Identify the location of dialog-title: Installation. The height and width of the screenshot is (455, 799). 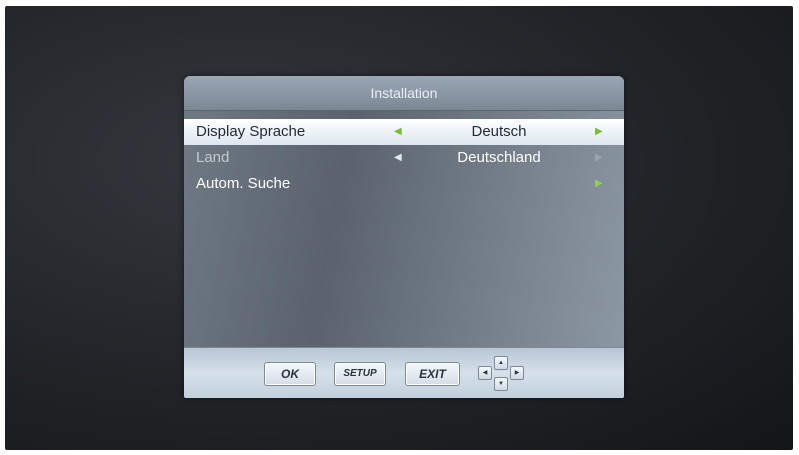
(404, 93).